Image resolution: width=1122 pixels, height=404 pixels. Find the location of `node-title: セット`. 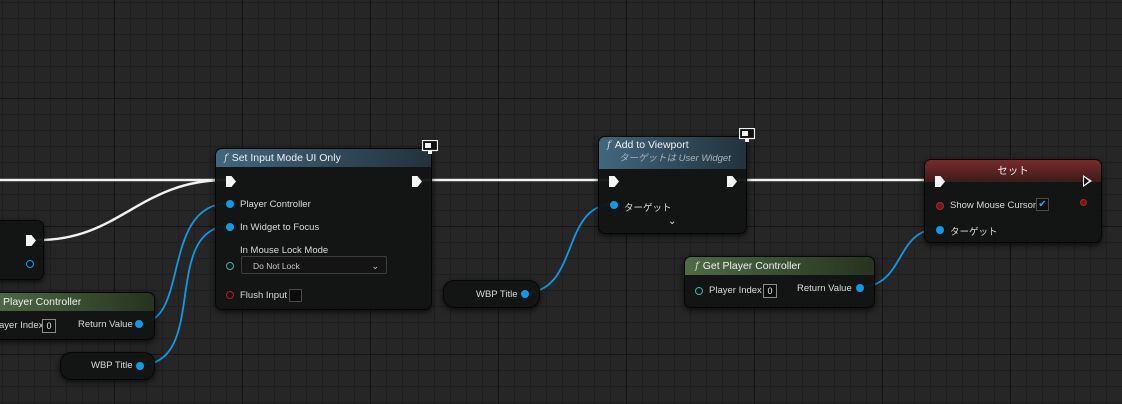

node-title: セット is located at coordinates (1013, 171).